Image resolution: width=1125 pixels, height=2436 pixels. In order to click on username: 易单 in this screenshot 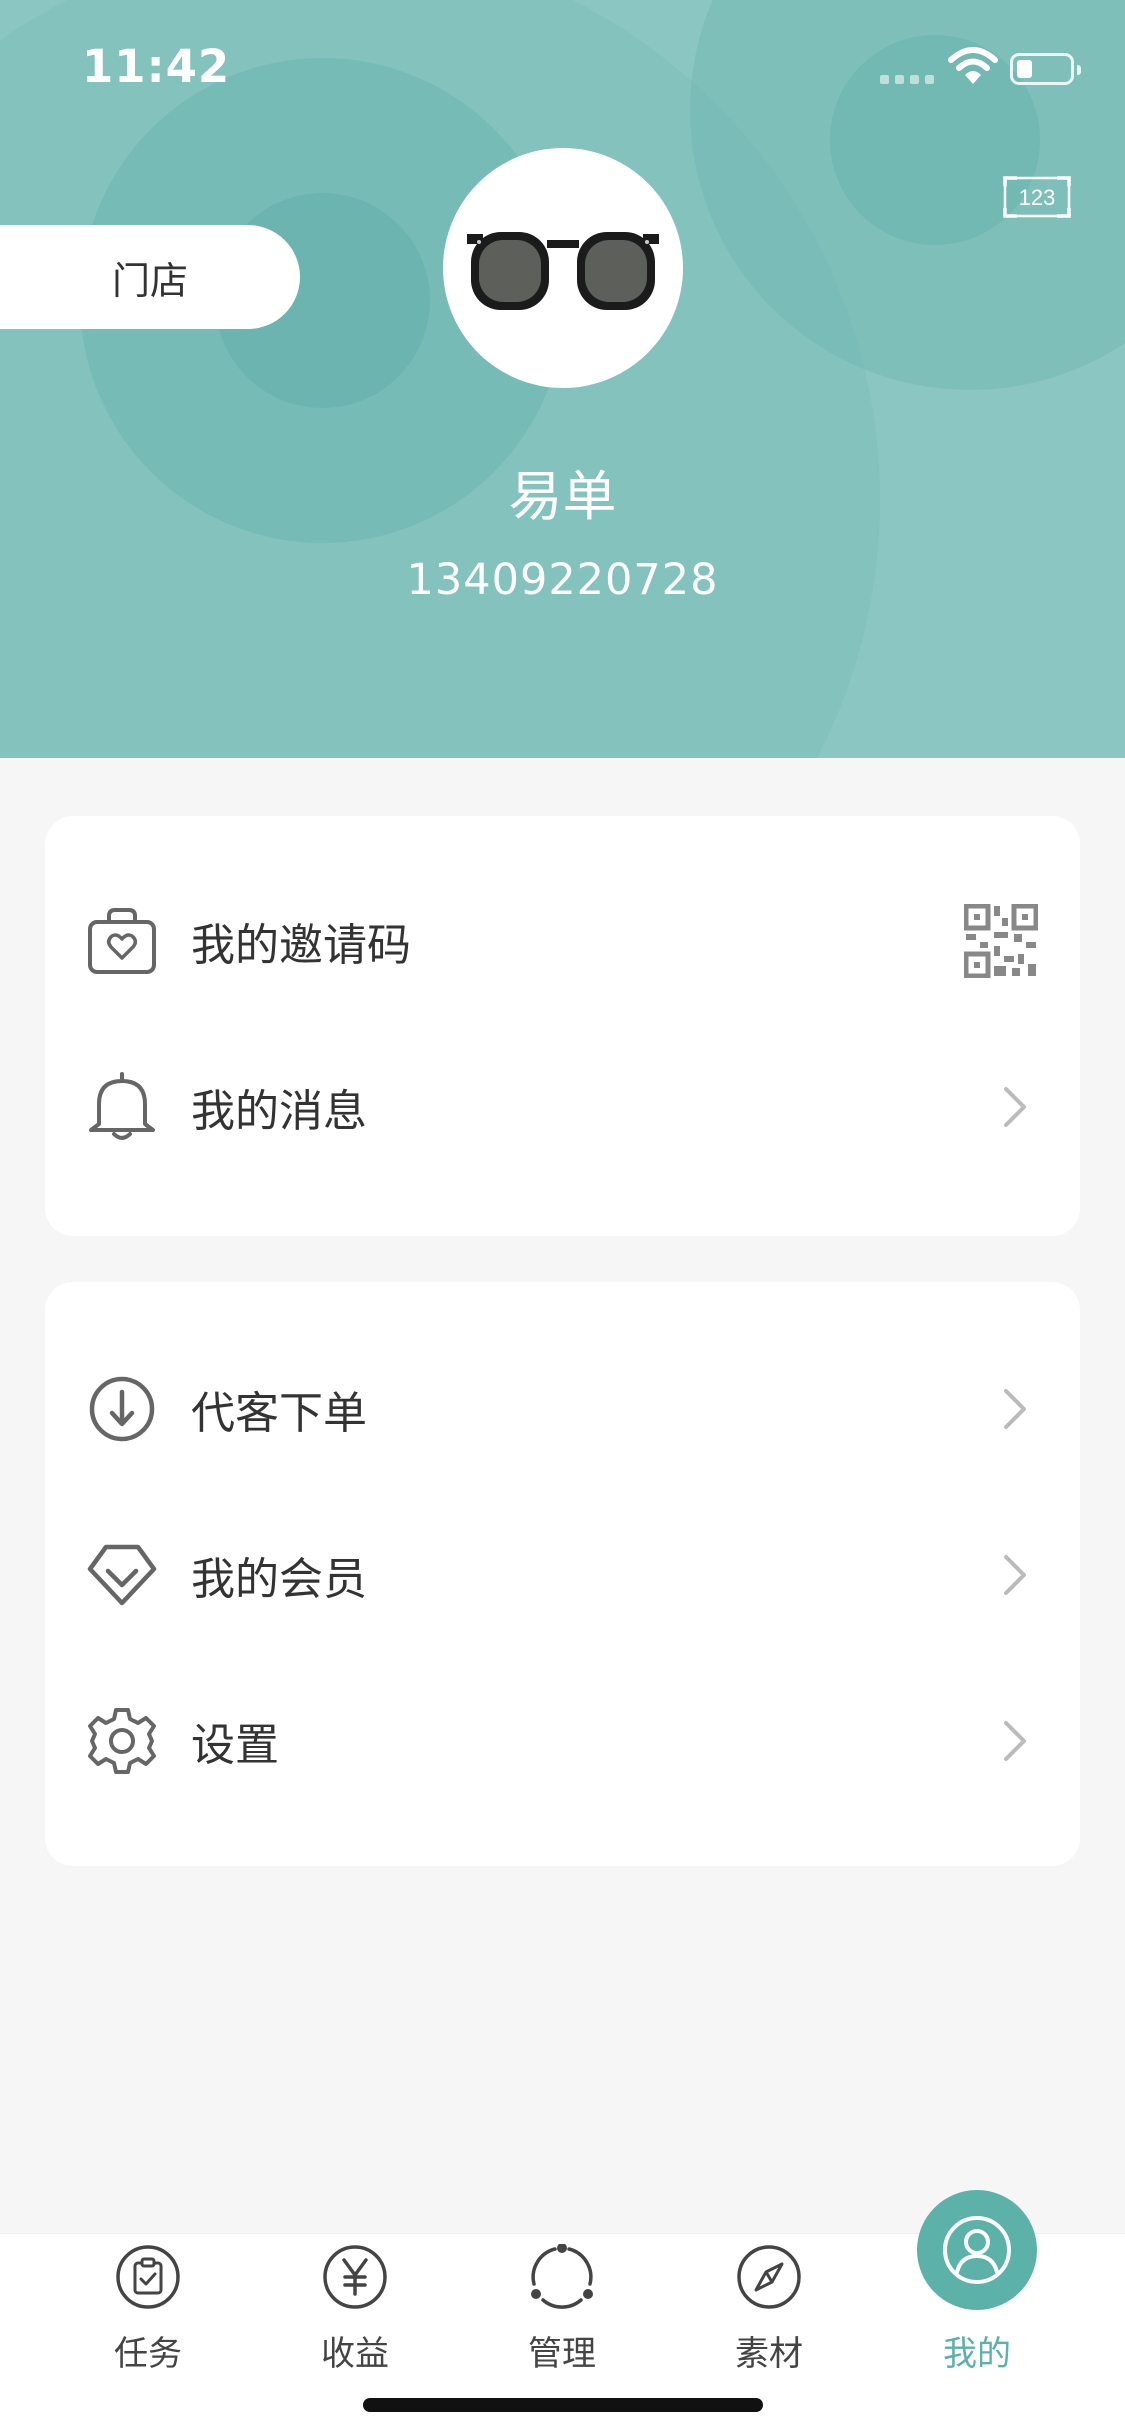, I will do `click(562, 496)`.